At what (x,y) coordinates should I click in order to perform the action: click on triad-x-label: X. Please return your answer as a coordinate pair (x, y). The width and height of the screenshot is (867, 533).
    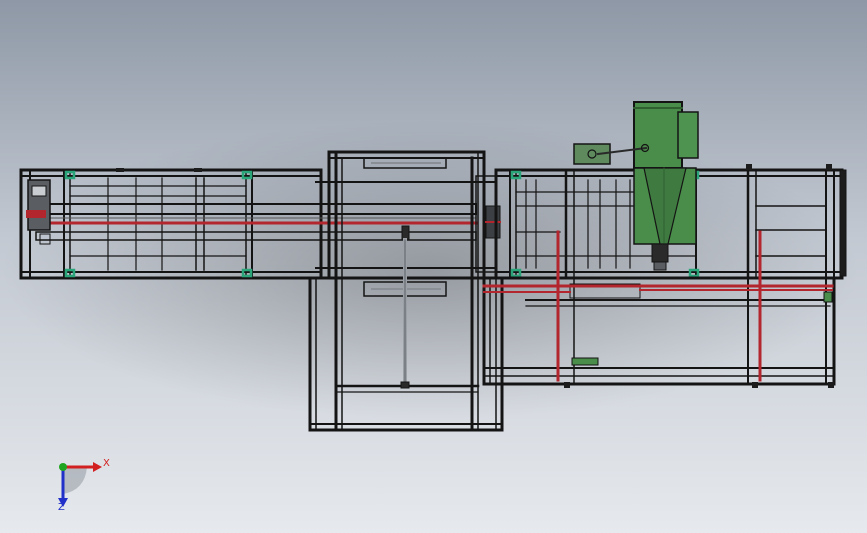
    Looking at the image, I should click on (106, 463).